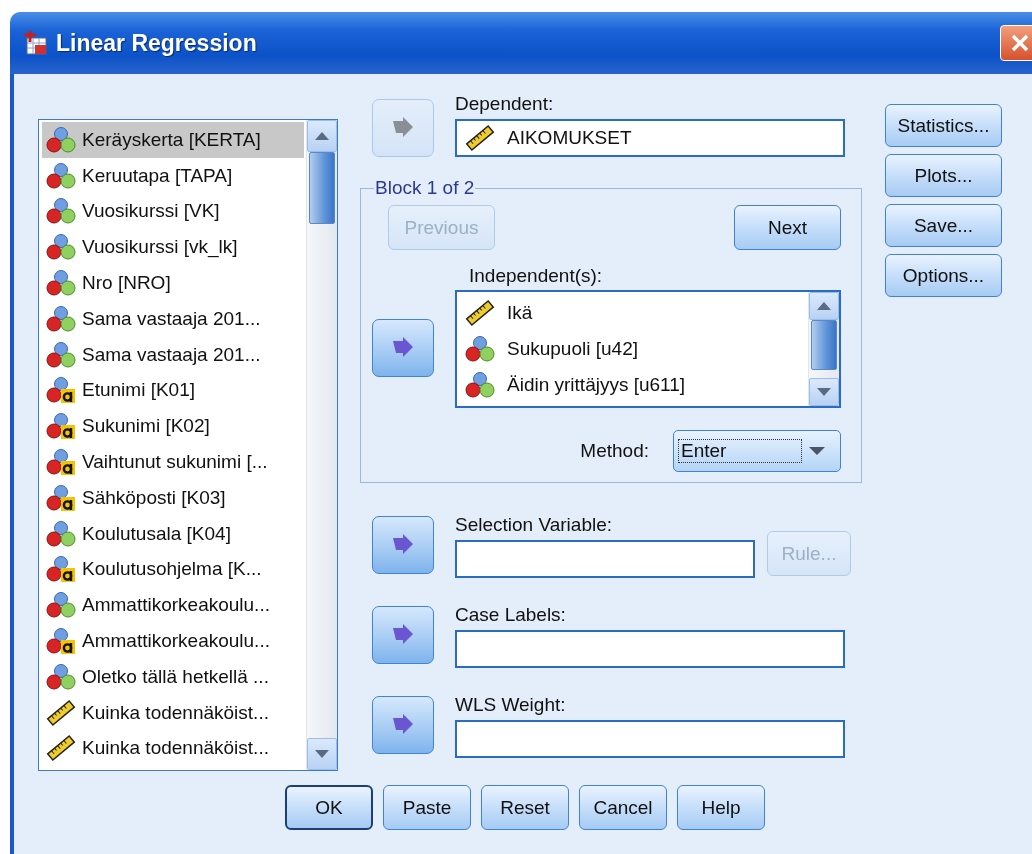 This screenshot has width=1032, height=854. Describe the element at coordinates (525, 807) in the screenshot. I see `dialog-button: Reset` at that location.